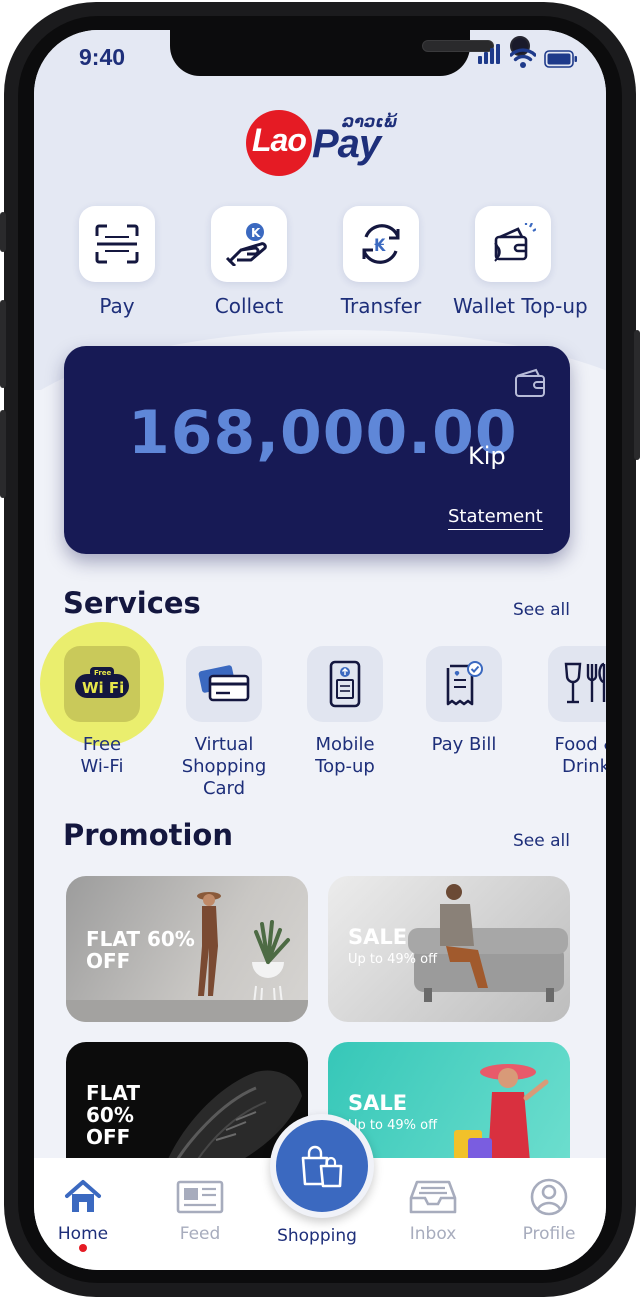  What do you see at coordinates (117, 244) in the screenshot?
I see `scan-icon` at bounding box center [117, 244].